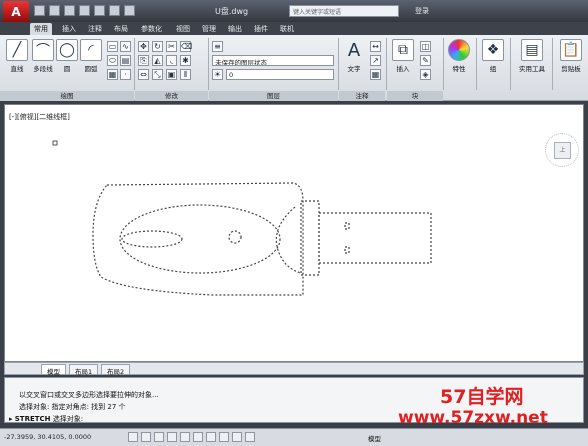 This screenshot has height=446, width=588. What do you see at coordinates (362, 96) in the screenshot?
I see `panel-annotation-label: 注释` at bounding box center [362, 96].